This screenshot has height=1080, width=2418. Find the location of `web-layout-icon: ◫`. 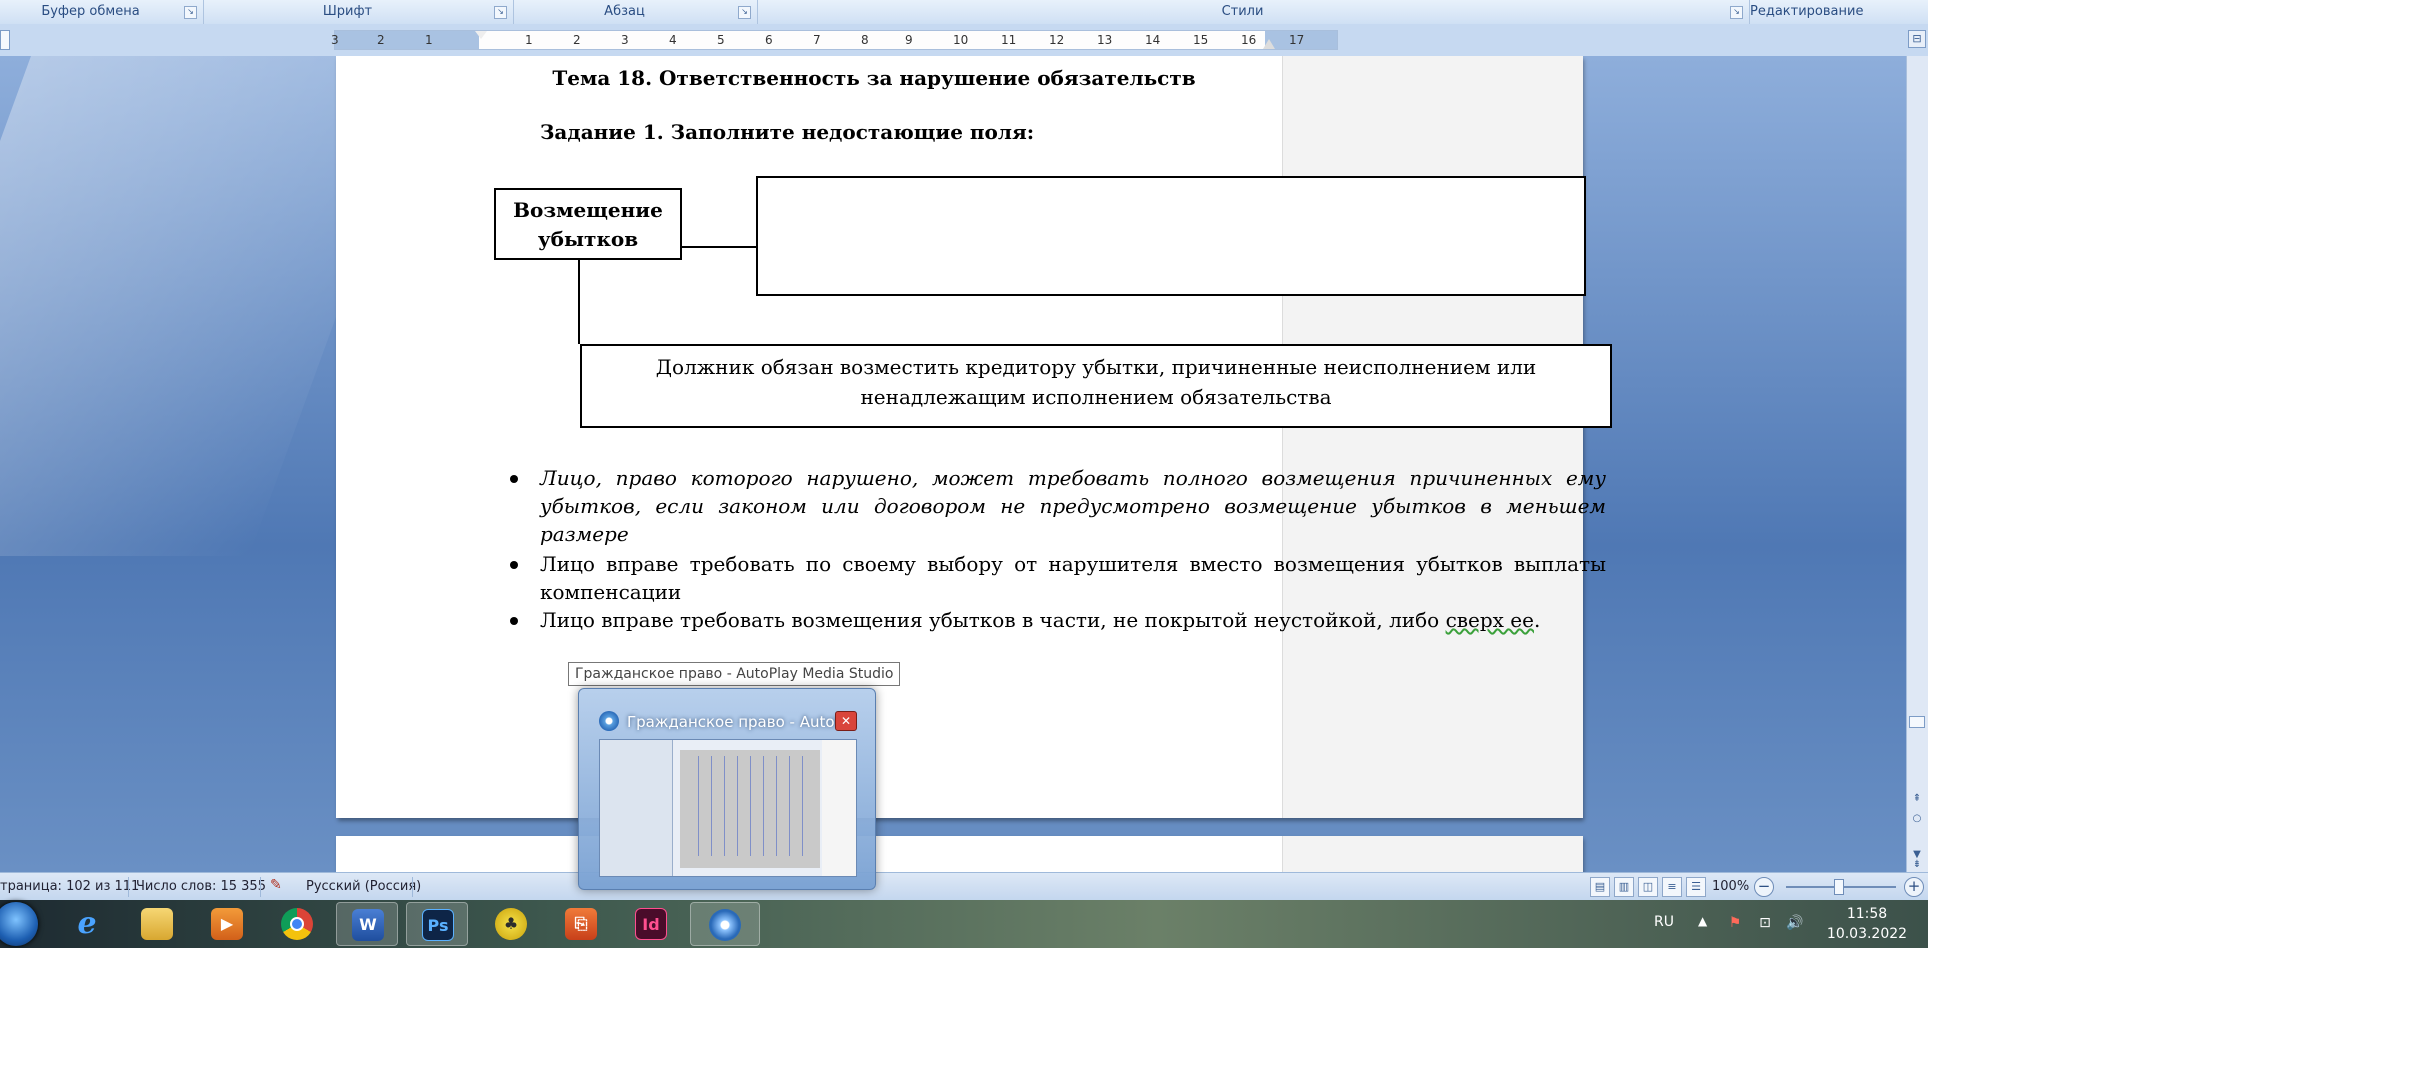

web-layout-icon: ◫ is located at coordinates (1648, 887).